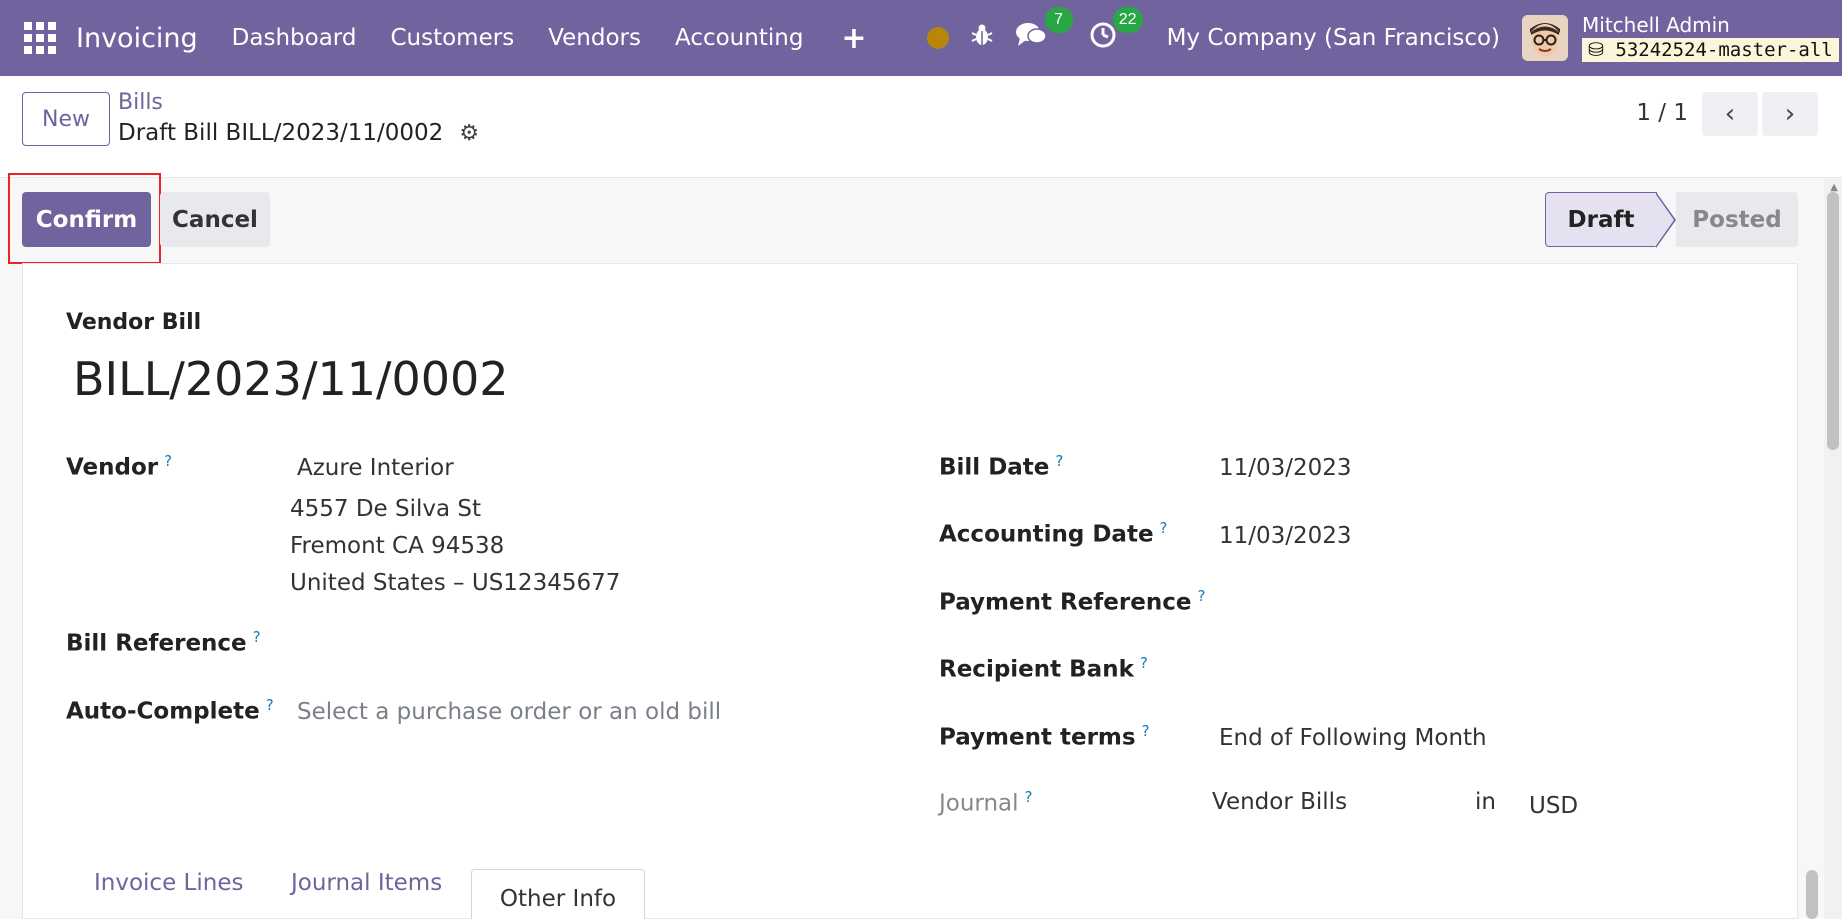  I want to click on user-name: Mitchell Admin, so click(1656, 24).